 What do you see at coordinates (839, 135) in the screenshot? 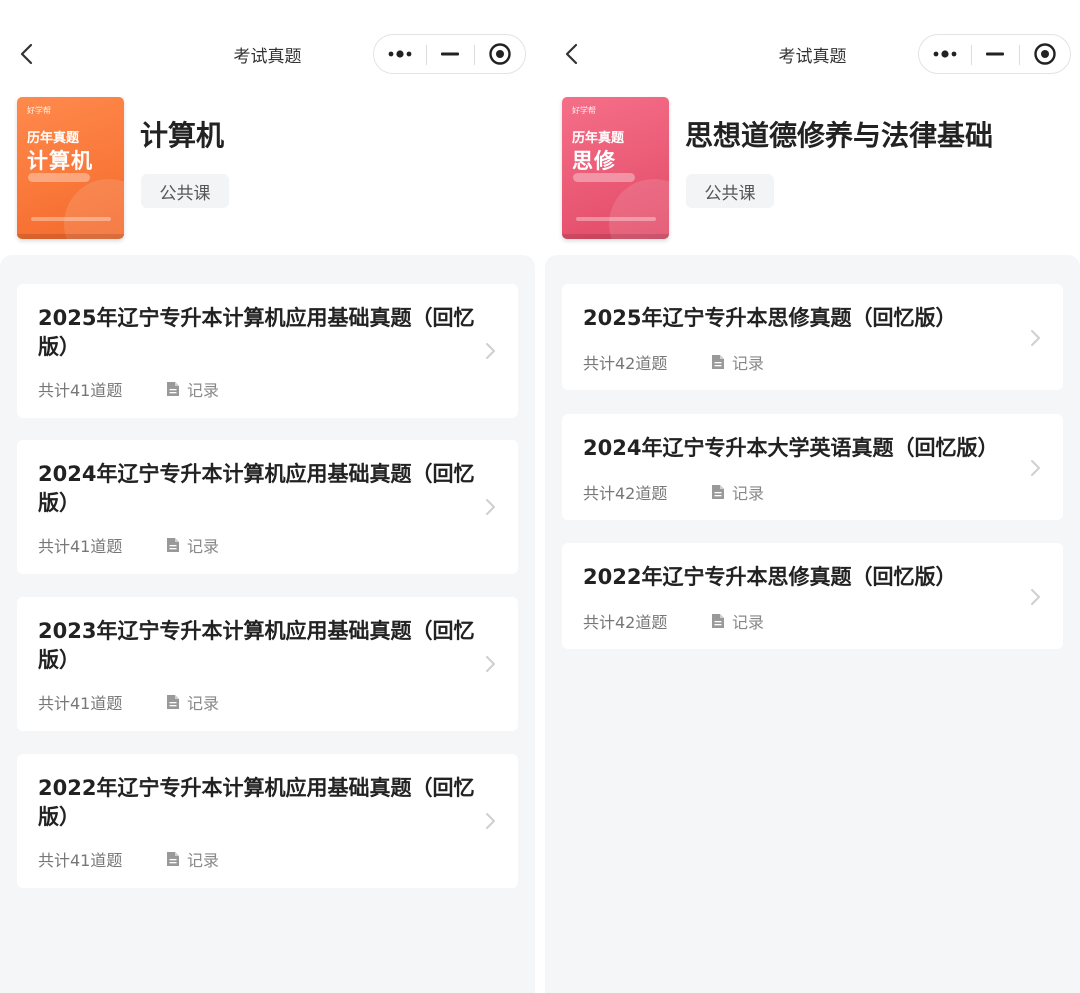
I see `subject-title: 思想道德修养与法律基础` at bounding box center [839, 135].